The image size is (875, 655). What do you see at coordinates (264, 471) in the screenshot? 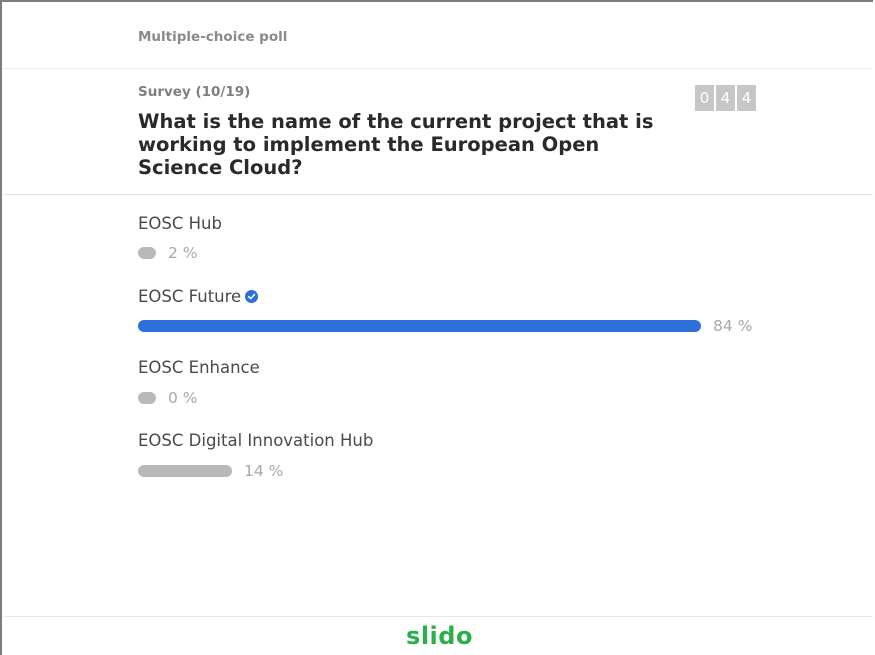
I see `option-percent: 14 %` at bounding box center [264, 471].